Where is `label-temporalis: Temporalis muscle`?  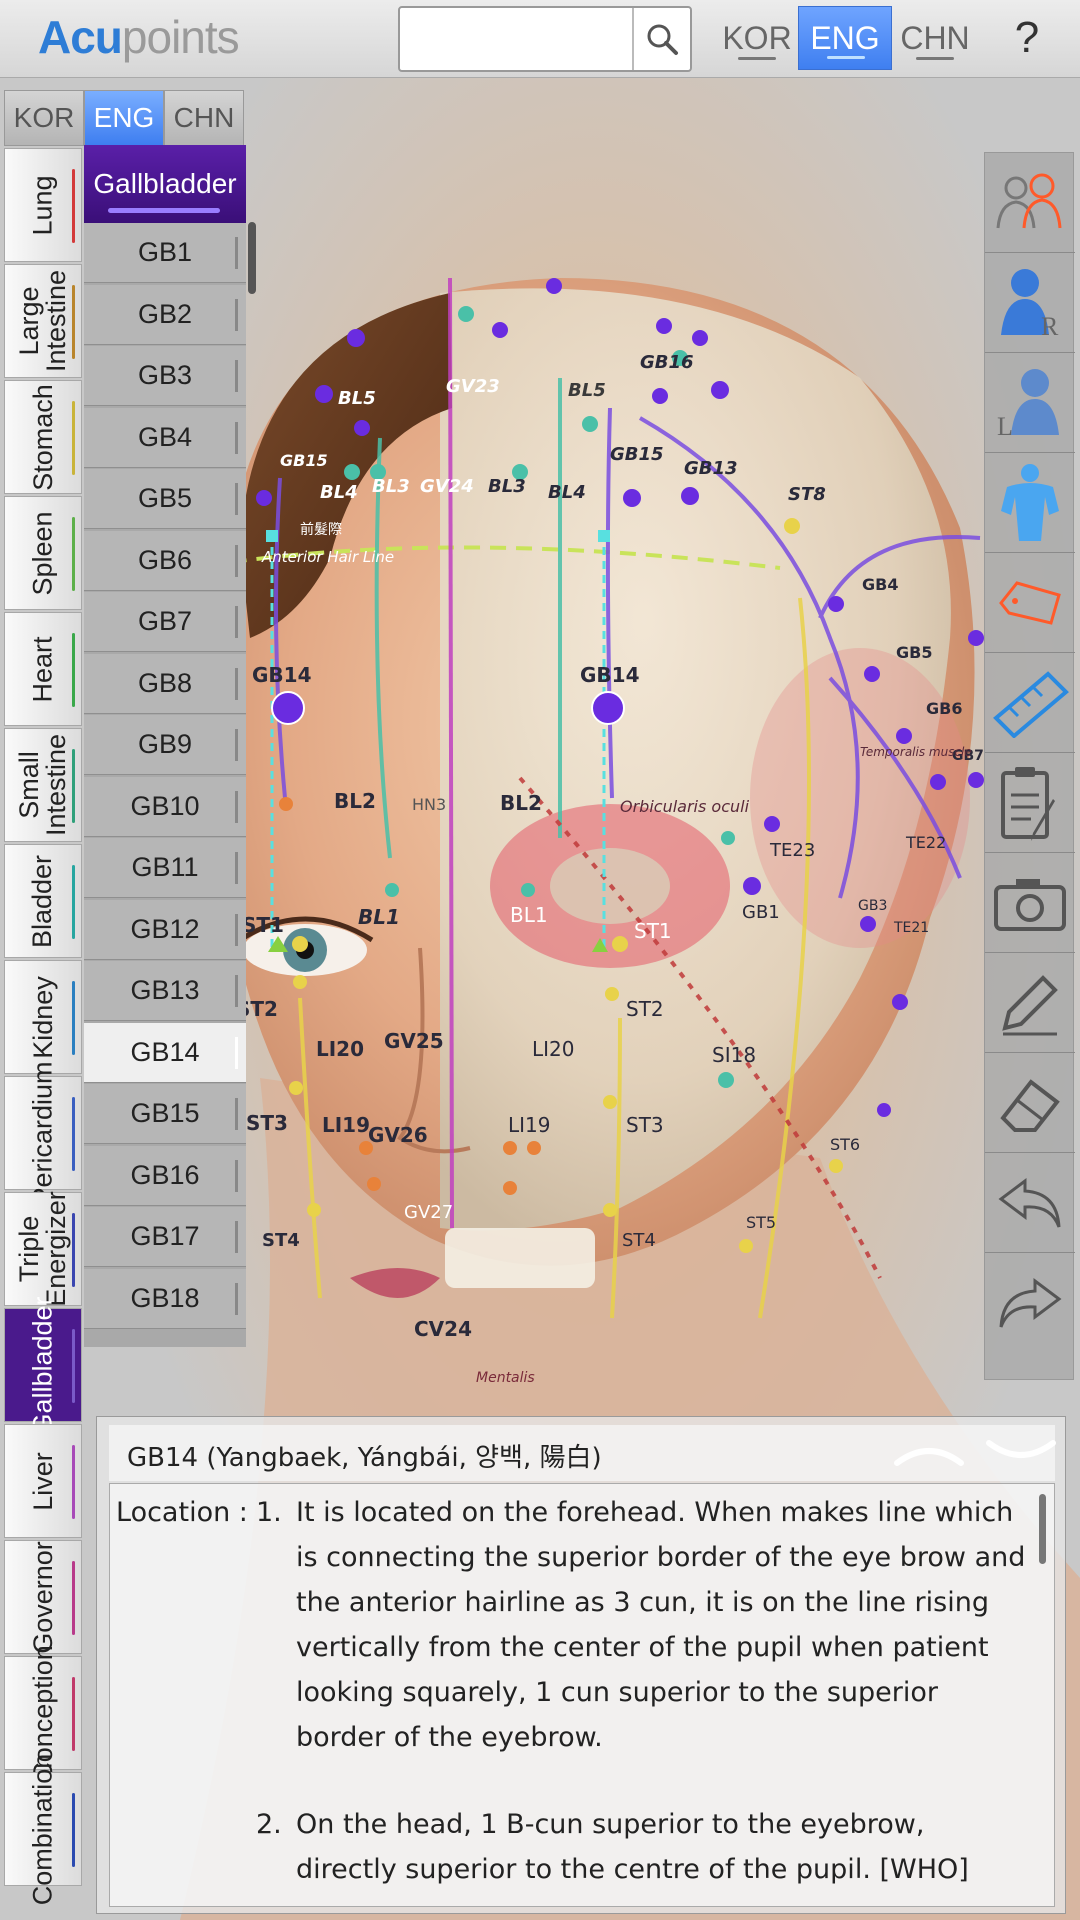 label-temporalis: Temporalis muscle is located at coordinates (916, 752).